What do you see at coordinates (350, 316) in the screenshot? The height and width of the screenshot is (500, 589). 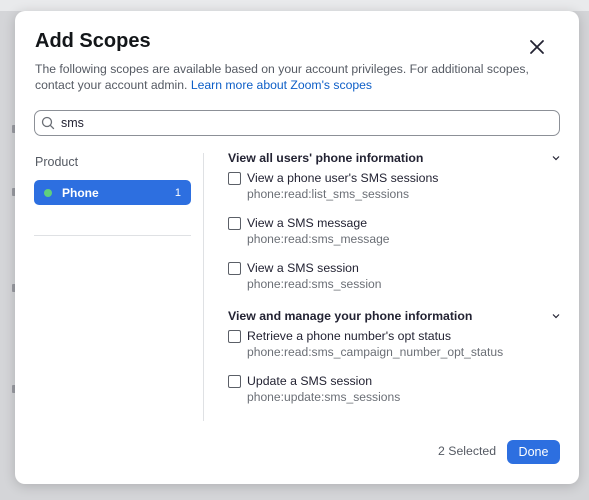 I see `scope-group-title: View and manage your phone information` at bounding box center [350, 316].